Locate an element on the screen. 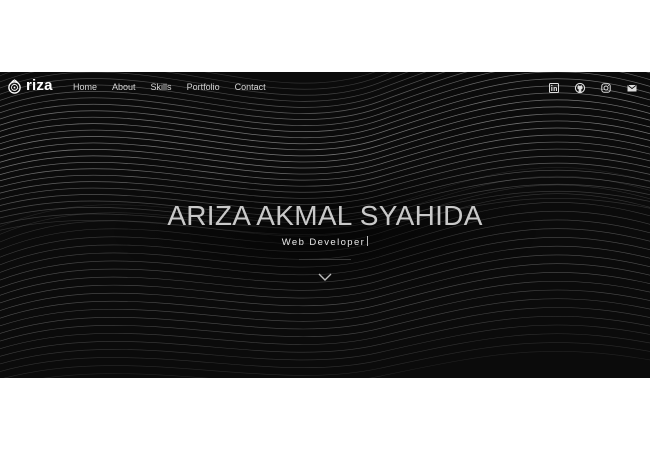  nav-menu: Home About Skills Portfolio Contact is located at coordinates (169, 87).